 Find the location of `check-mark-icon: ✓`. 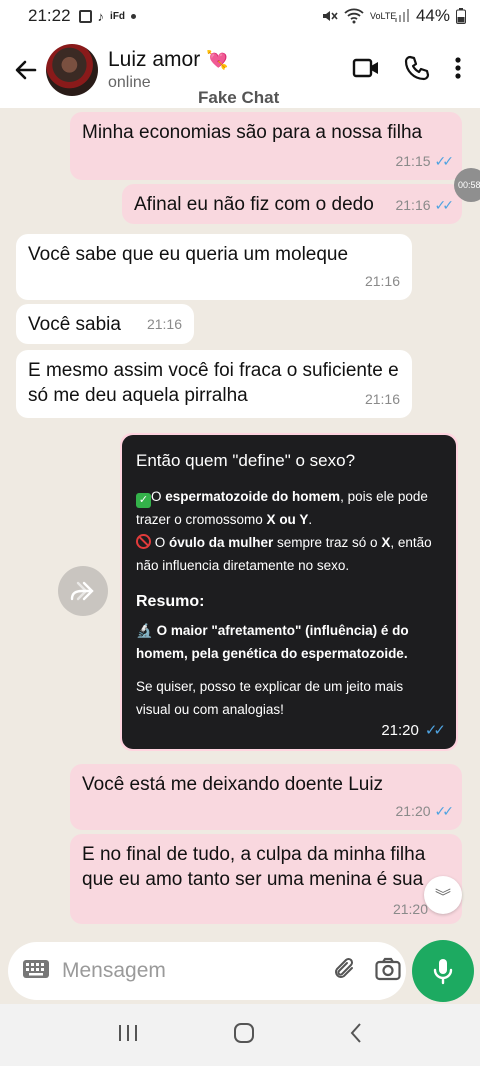

check-mark-icon: ✓ is located at coordinates (143, 500).